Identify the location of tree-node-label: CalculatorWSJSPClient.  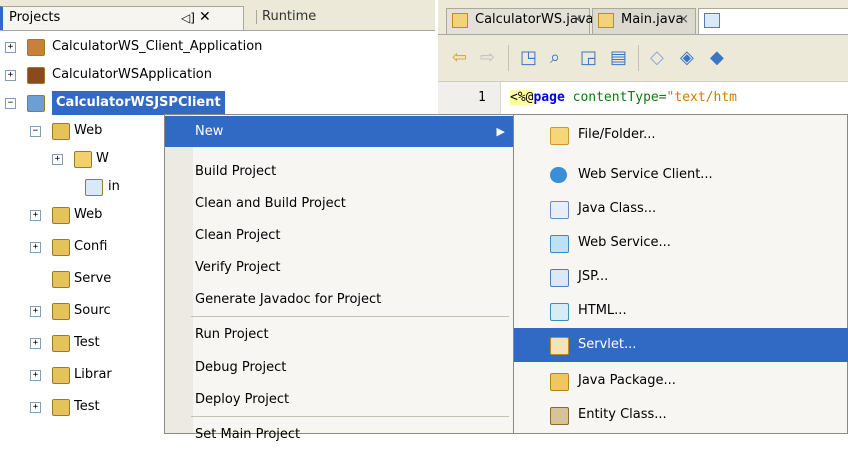
(138, 103).